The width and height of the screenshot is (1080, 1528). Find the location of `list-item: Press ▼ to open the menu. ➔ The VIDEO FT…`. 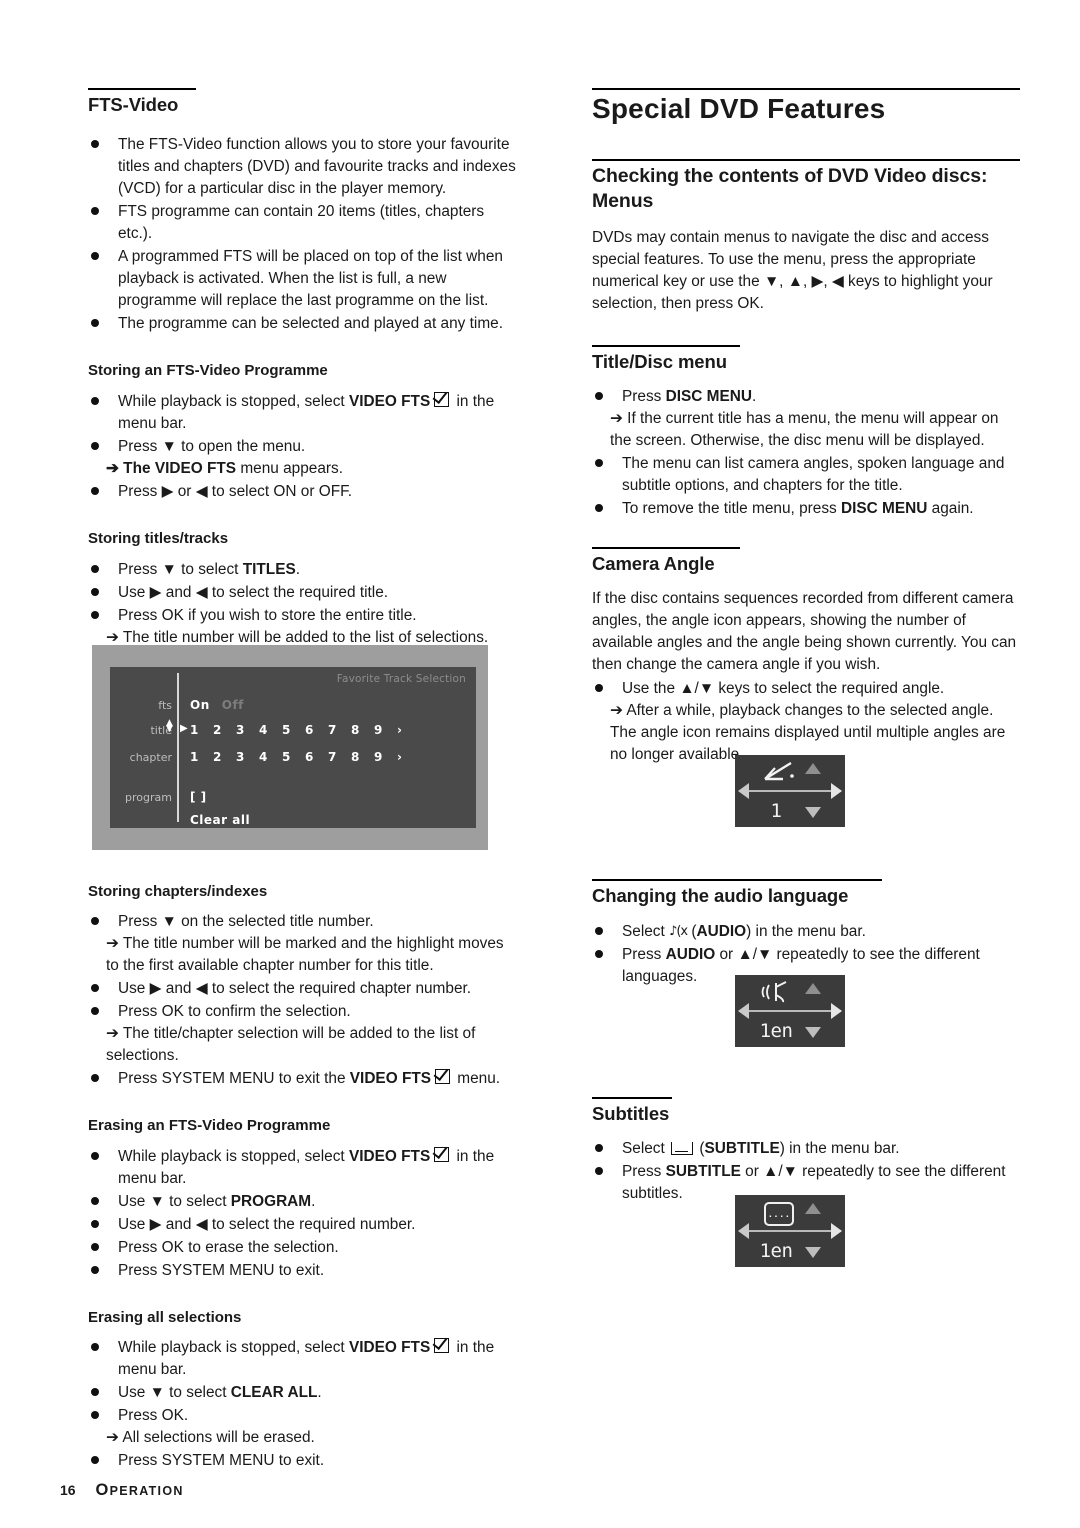

list-item: Press ▼ to open the menu. ➔ The VIDEO FT… is located at coordinates (304, 458).